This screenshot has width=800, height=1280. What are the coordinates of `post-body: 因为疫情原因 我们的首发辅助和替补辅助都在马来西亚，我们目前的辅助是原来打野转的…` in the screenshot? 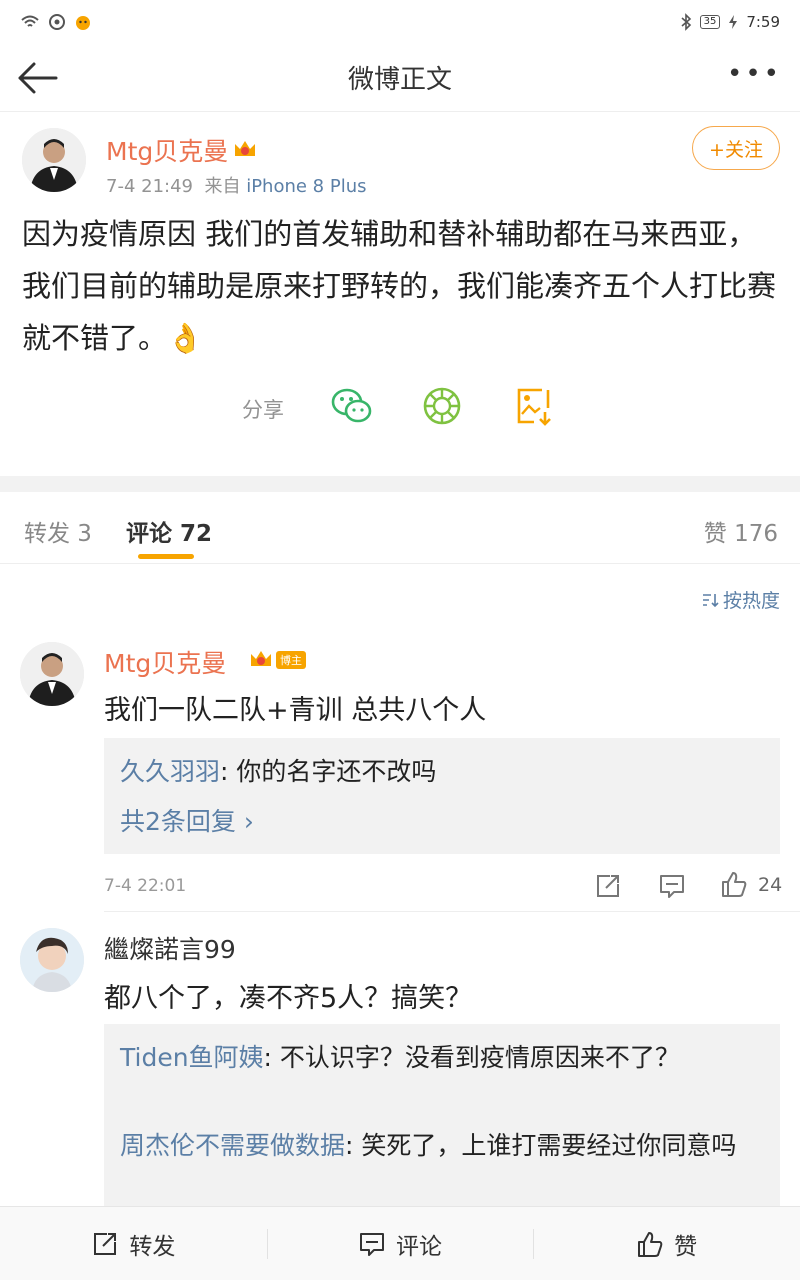 It's located at (402, 286).